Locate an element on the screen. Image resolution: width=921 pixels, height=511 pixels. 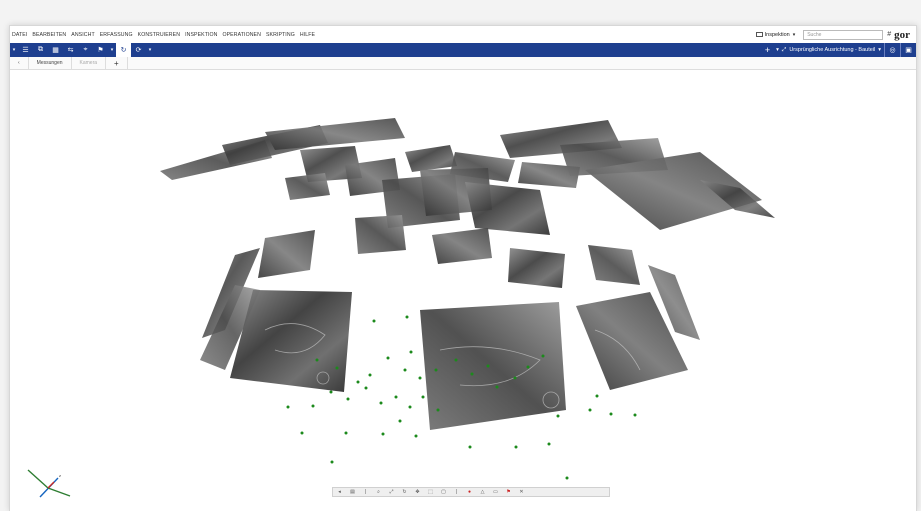
add-tab-button: + is located at coordinates (117, 63).